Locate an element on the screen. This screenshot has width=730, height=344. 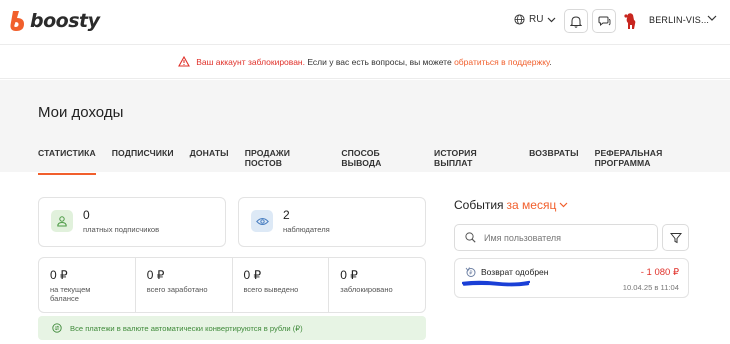
warning-icon is located at coordinates (184, 61).